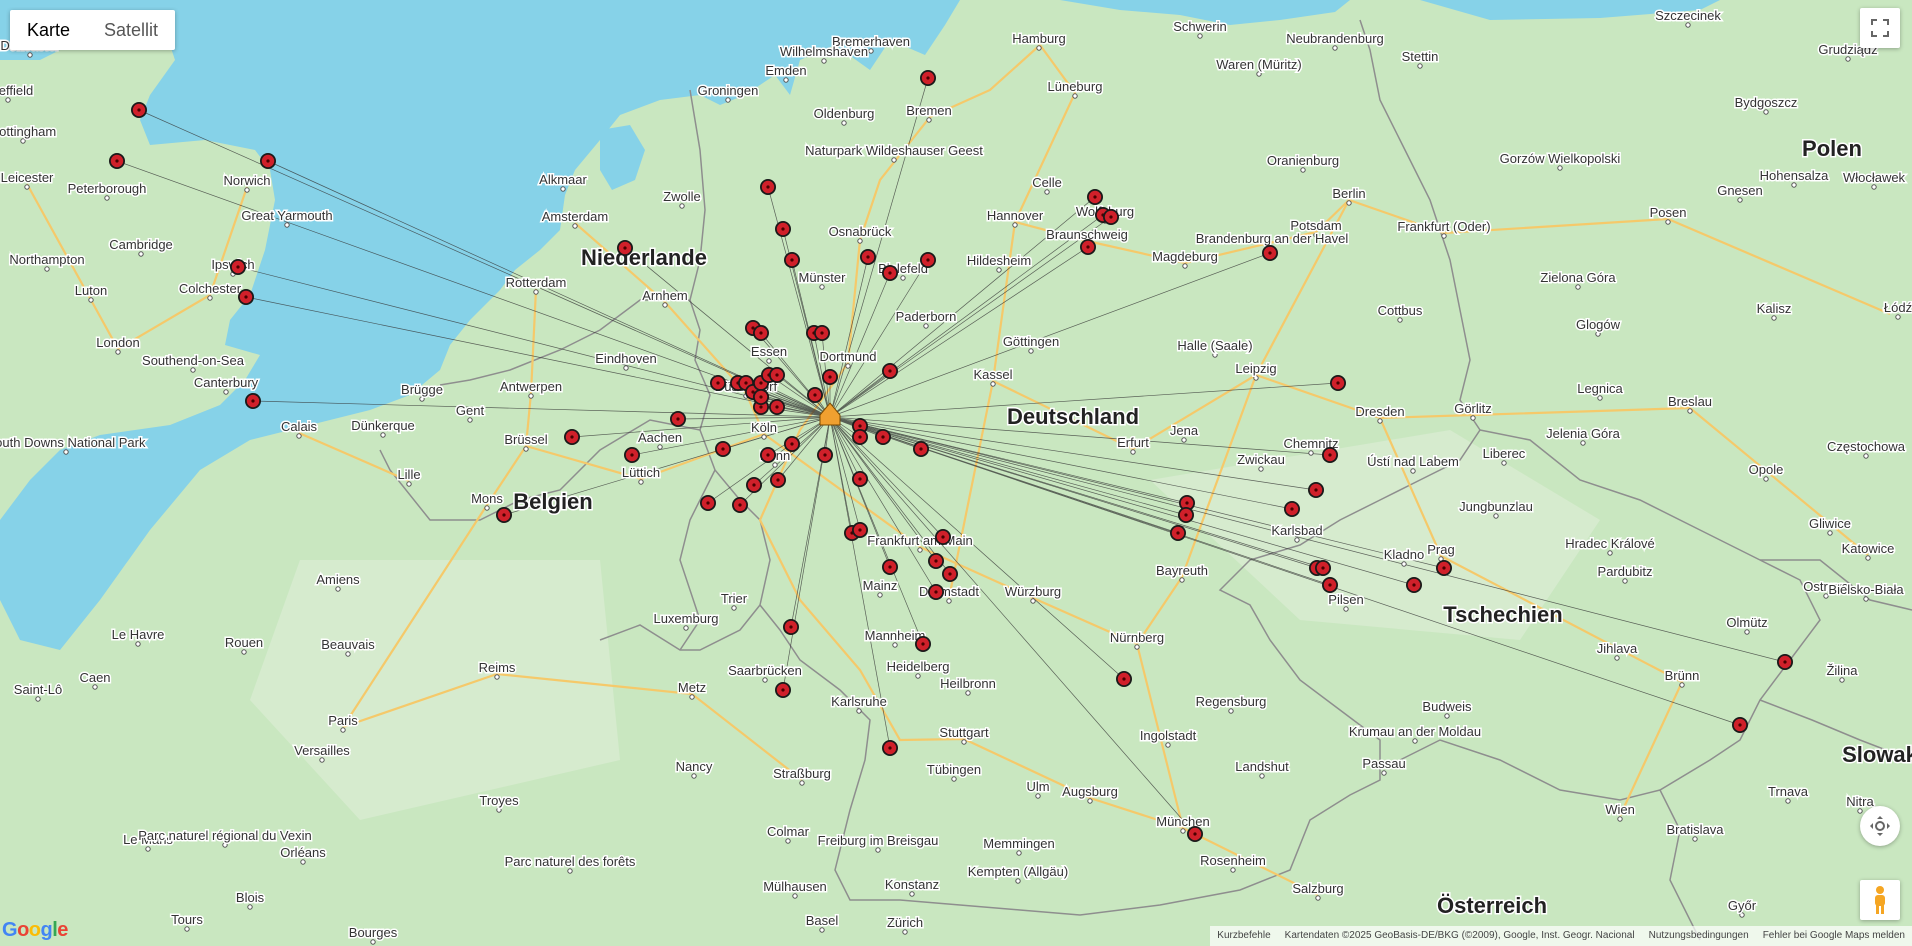  Describe the element at coordinates (1185, 257) in the screenshot. I see `city-label: Magdeburg` at that location.